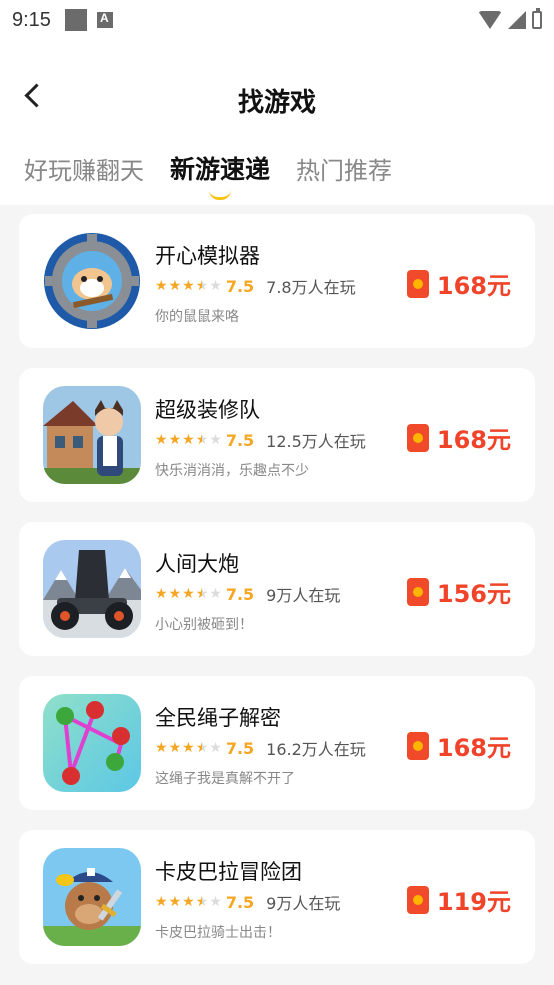 The height and width of the screenshot is (985, 554). I want to click on tab-active-indicator, so click(220, 195).